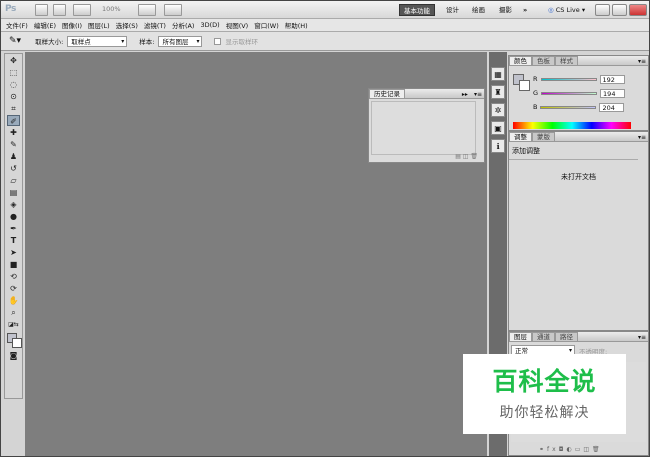  Describe the element at coordinates (417, 10) in the screenshot. I see `workspace-essentials: 基本功能` at that location.